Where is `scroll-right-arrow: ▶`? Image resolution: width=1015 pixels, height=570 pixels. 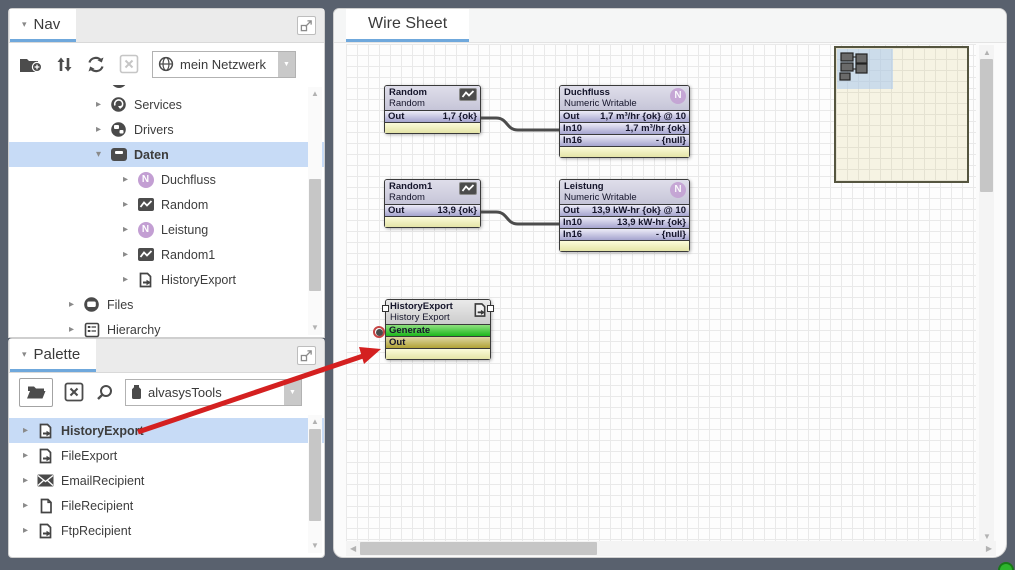 scroll-right-arrow: ▶ is located at coordinates (989, 549).